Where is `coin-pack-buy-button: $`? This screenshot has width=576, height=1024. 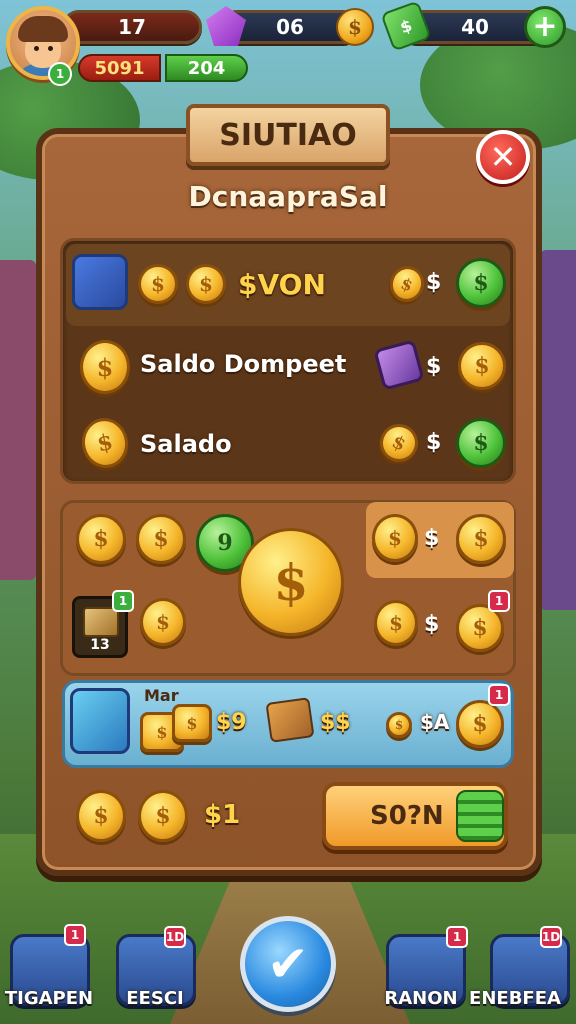 coin-pack-buy-button: $ is located at coordinates (481, 539).